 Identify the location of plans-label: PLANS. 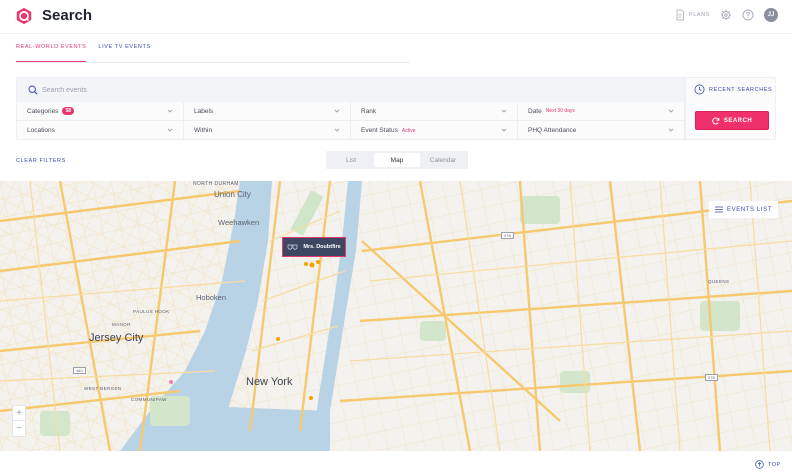
(699, 15).